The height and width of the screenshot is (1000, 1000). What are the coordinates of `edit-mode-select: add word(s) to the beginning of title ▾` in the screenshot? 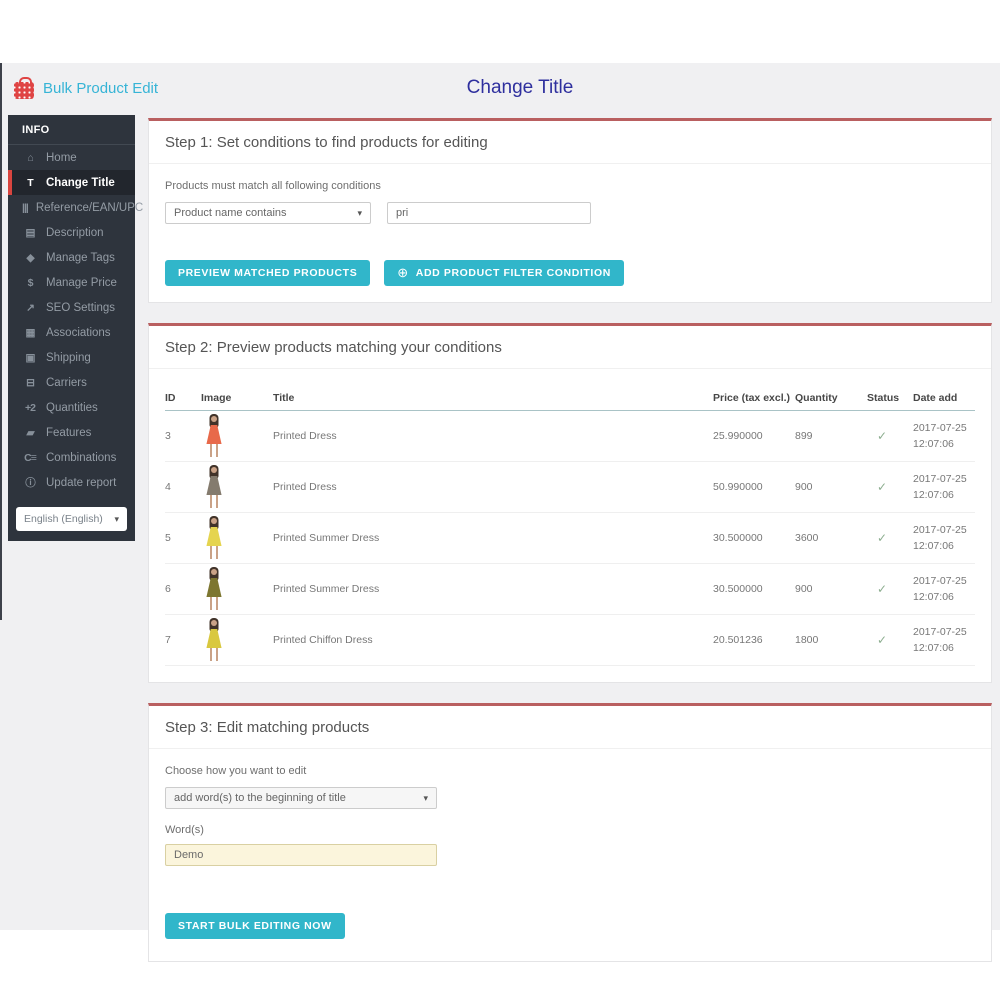 It's located at (301, 798).